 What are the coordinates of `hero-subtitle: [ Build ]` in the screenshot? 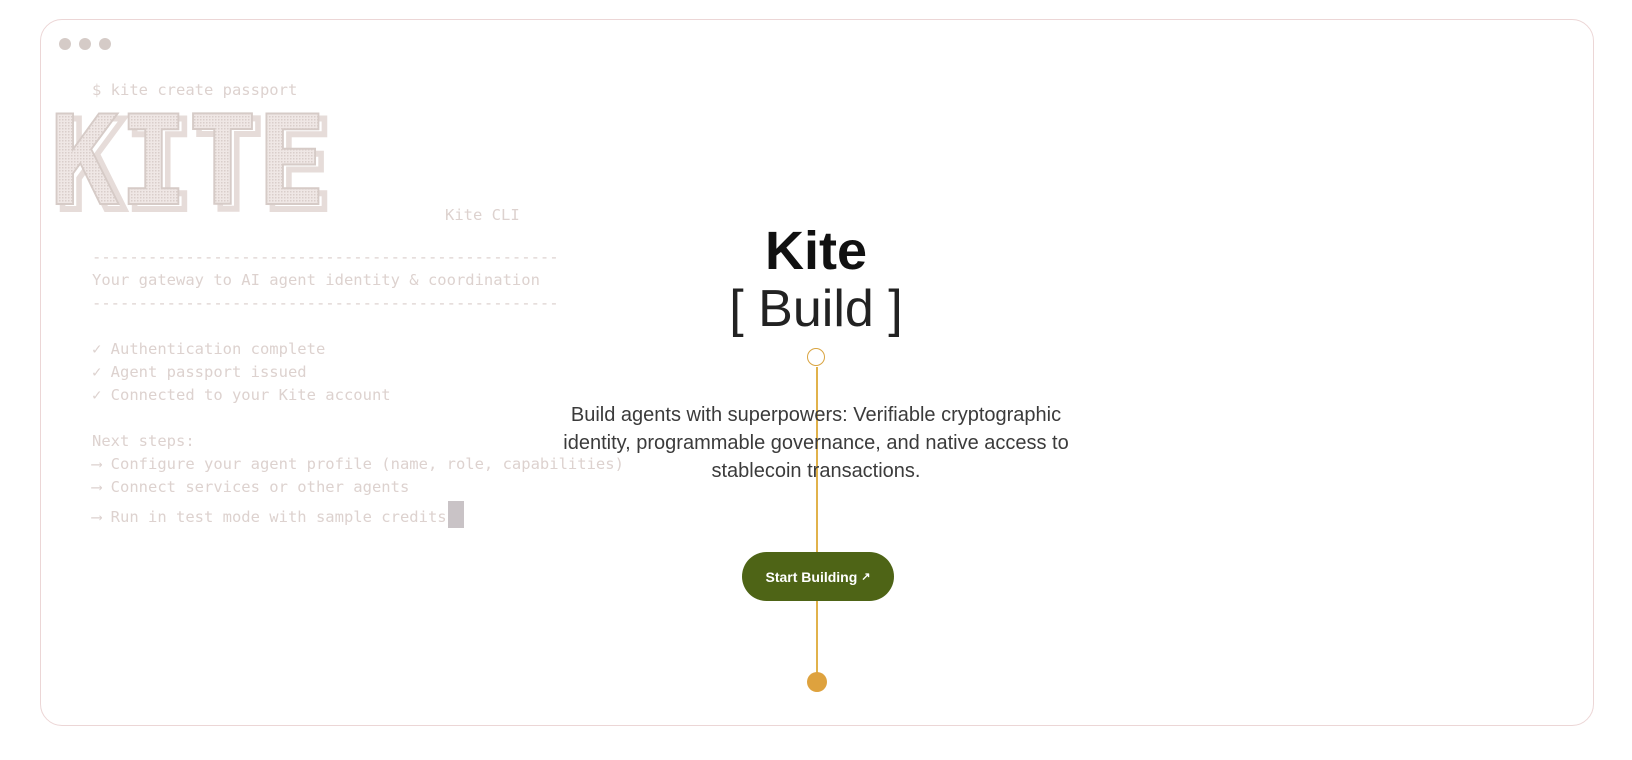 It's located at (816, 309).